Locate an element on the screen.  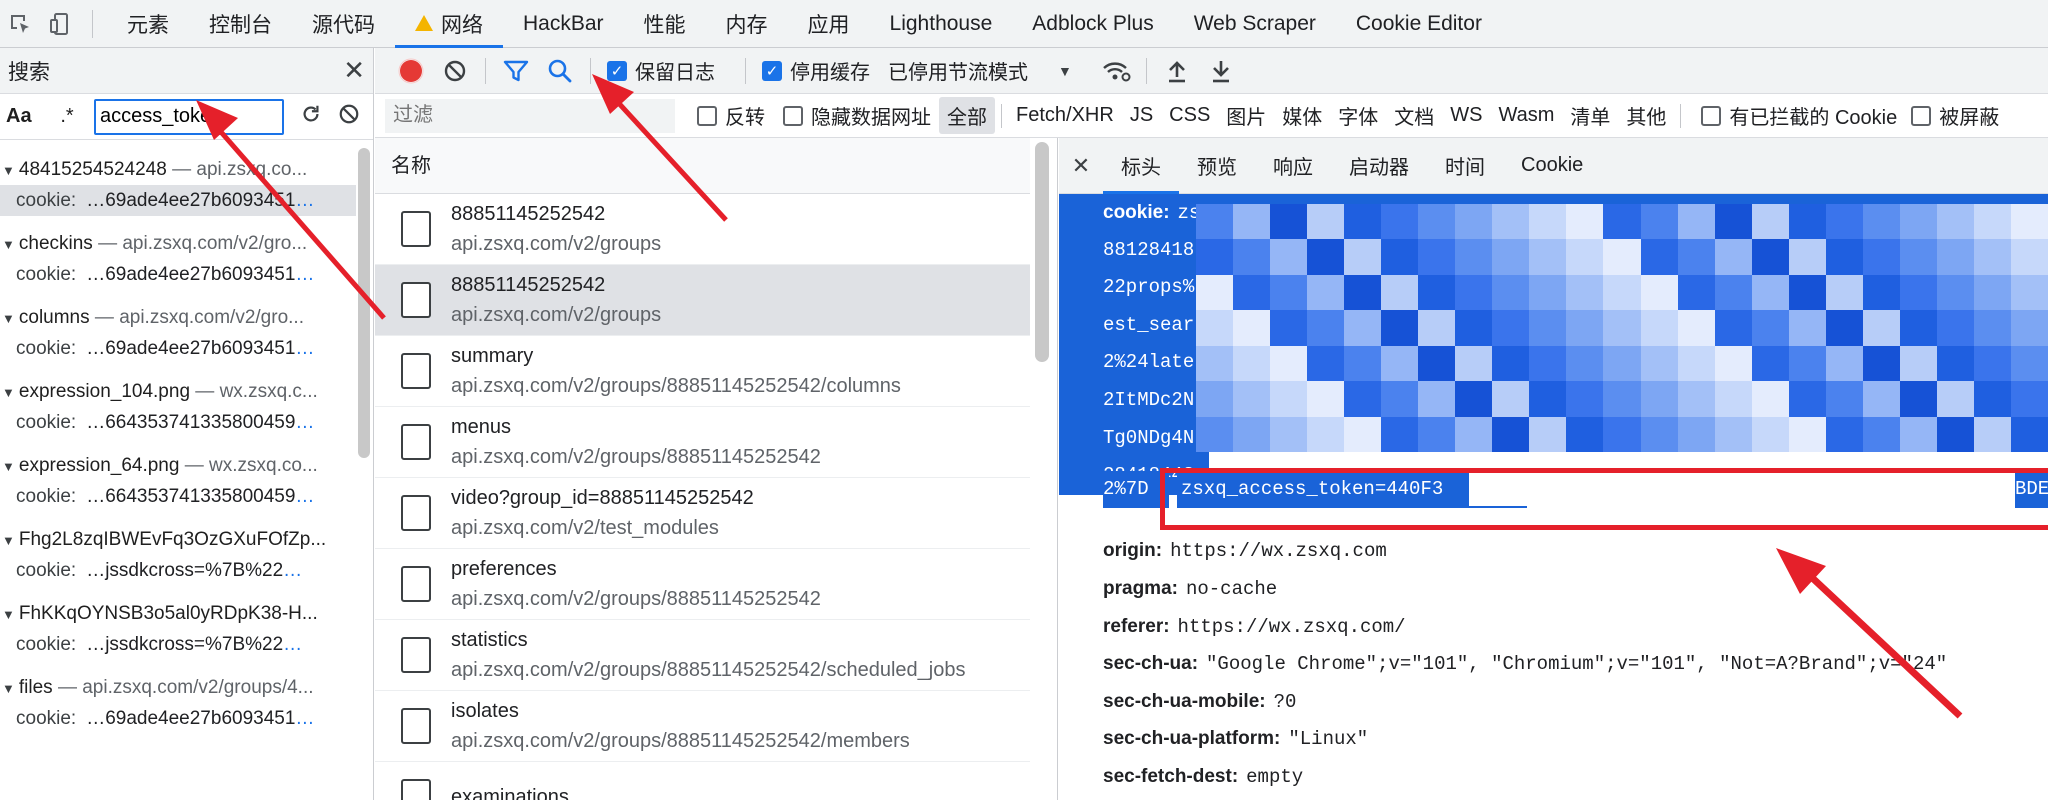
tab-0: 元素 is located at coordinates (148, 24).